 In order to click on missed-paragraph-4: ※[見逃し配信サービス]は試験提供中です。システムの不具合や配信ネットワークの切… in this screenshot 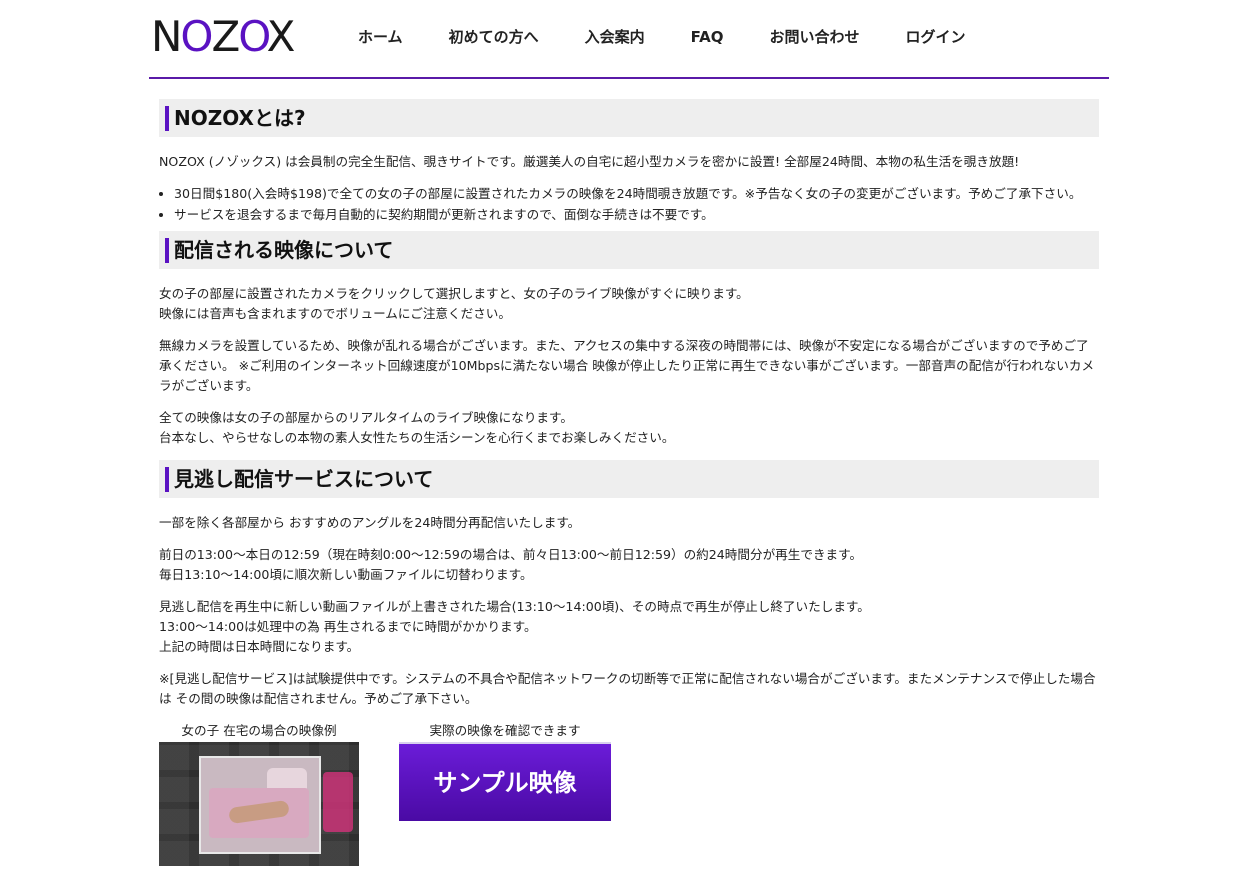, I will do `click(627, 688)`.